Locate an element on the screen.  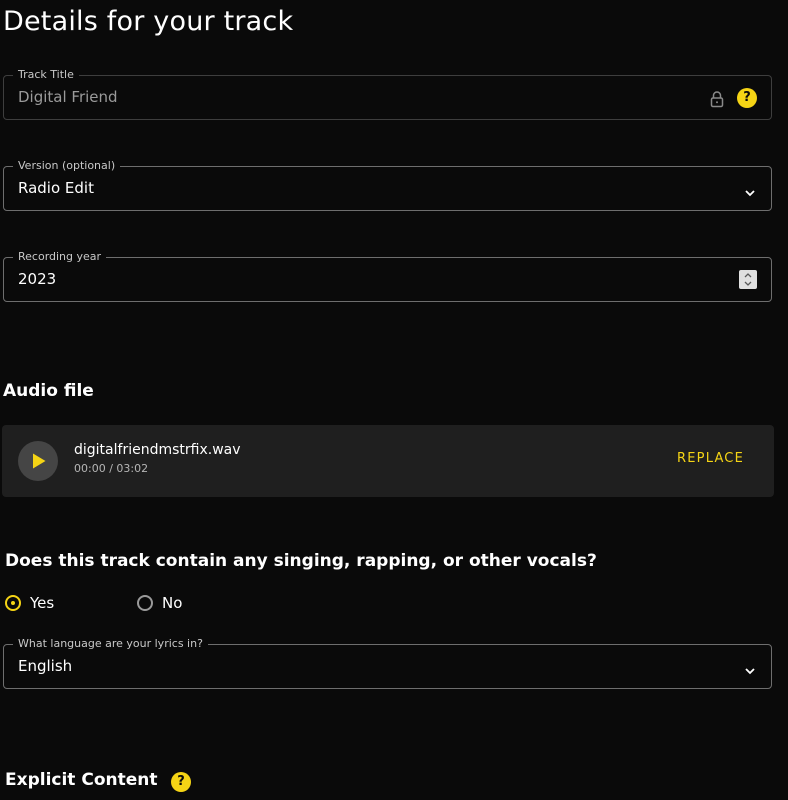
vocals-yes-radio: Yes is located at coordinates (29, 603).